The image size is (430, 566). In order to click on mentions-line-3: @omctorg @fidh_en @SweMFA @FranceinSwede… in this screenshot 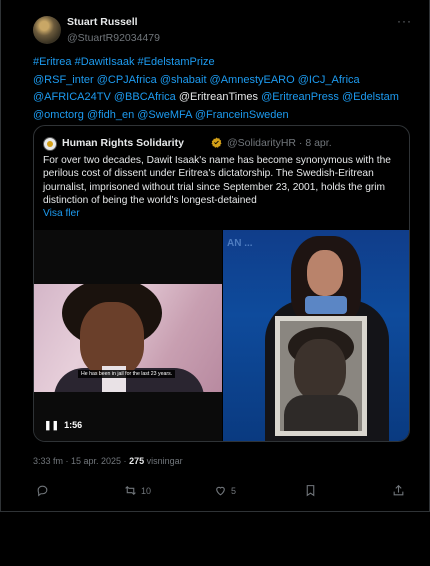, I will do `click(161, 115)`.